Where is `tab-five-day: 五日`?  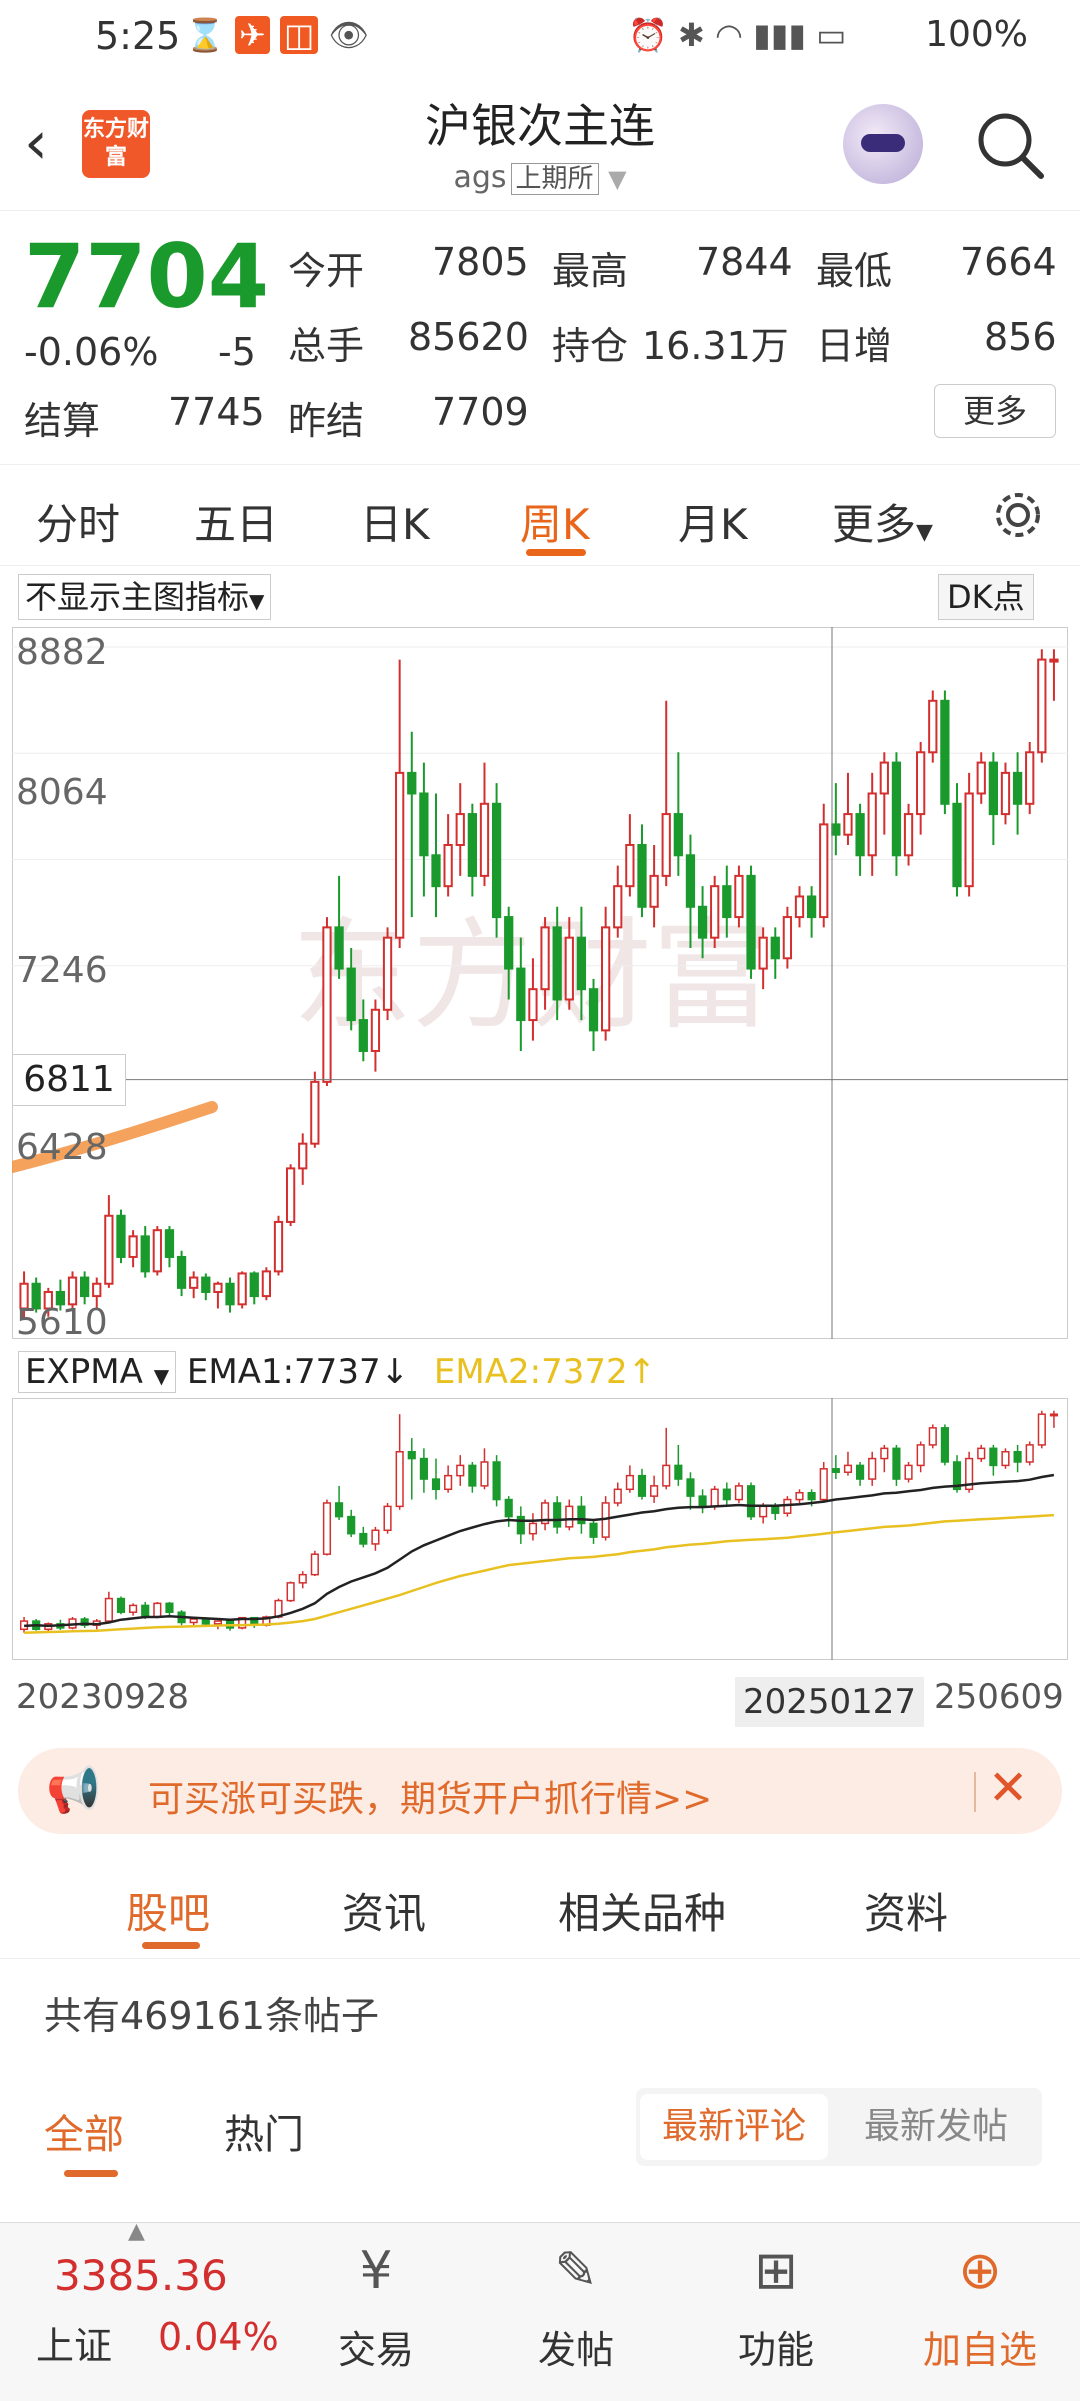 tab-five-day: 五日 is located at coordinates (236, 521).